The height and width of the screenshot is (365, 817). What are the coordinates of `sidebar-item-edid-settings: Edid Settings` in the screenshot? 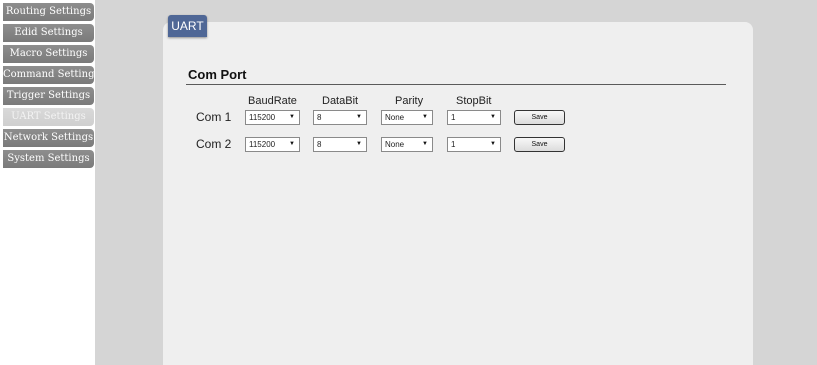 It's located at (48, 33).